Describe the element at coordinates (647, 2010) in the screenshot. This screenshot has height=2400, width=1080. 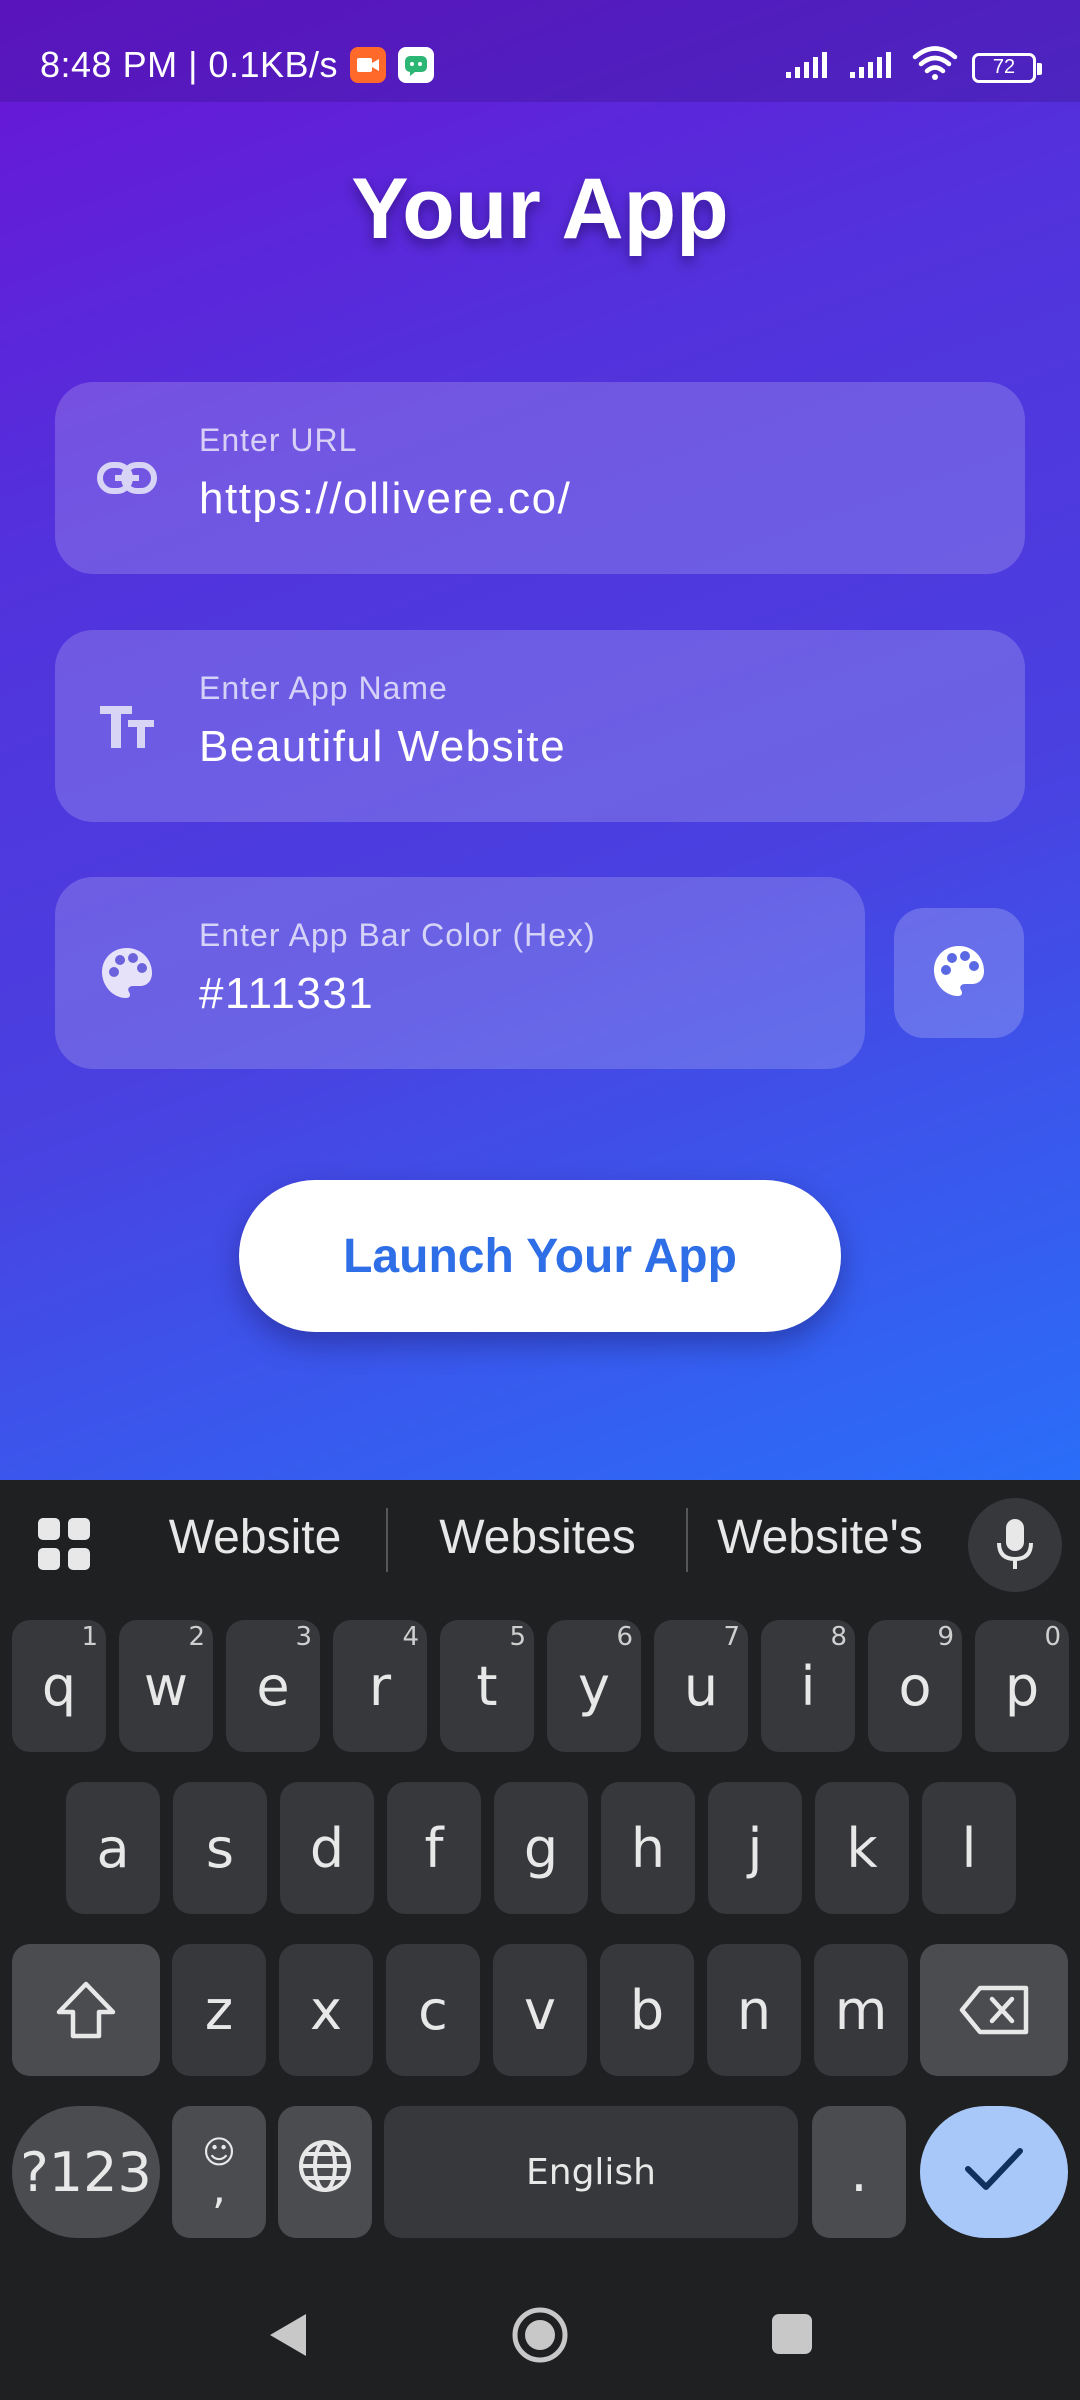
I see `key-b: b` at that location.